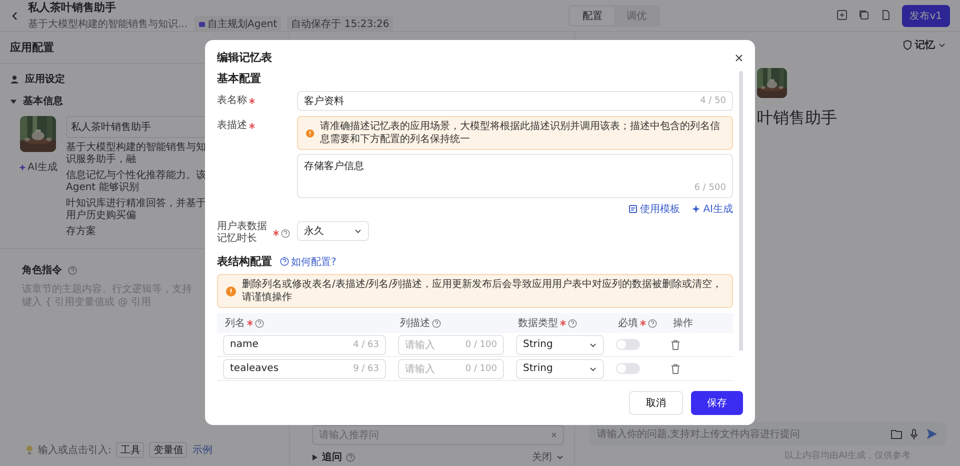 The image size is (960, 466). Describe the element at coordinates (304, 344) in the screenshot. I see `column-name-field: name 4 / 63` at that location.